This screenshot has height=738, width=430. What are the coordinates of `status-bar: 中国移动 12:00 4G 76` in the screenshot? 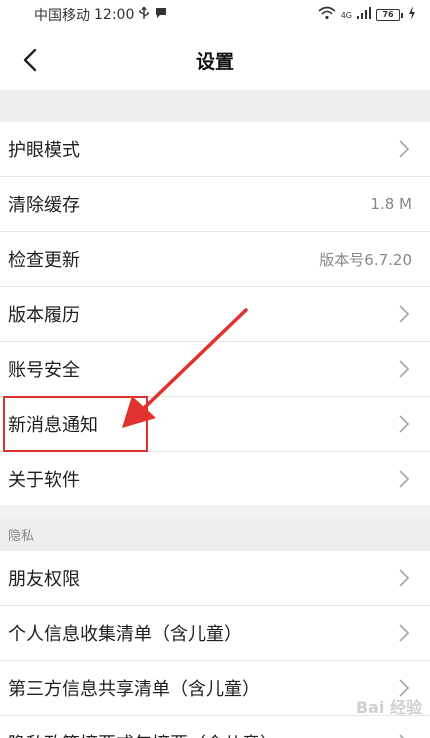 It's located at (215, 15).